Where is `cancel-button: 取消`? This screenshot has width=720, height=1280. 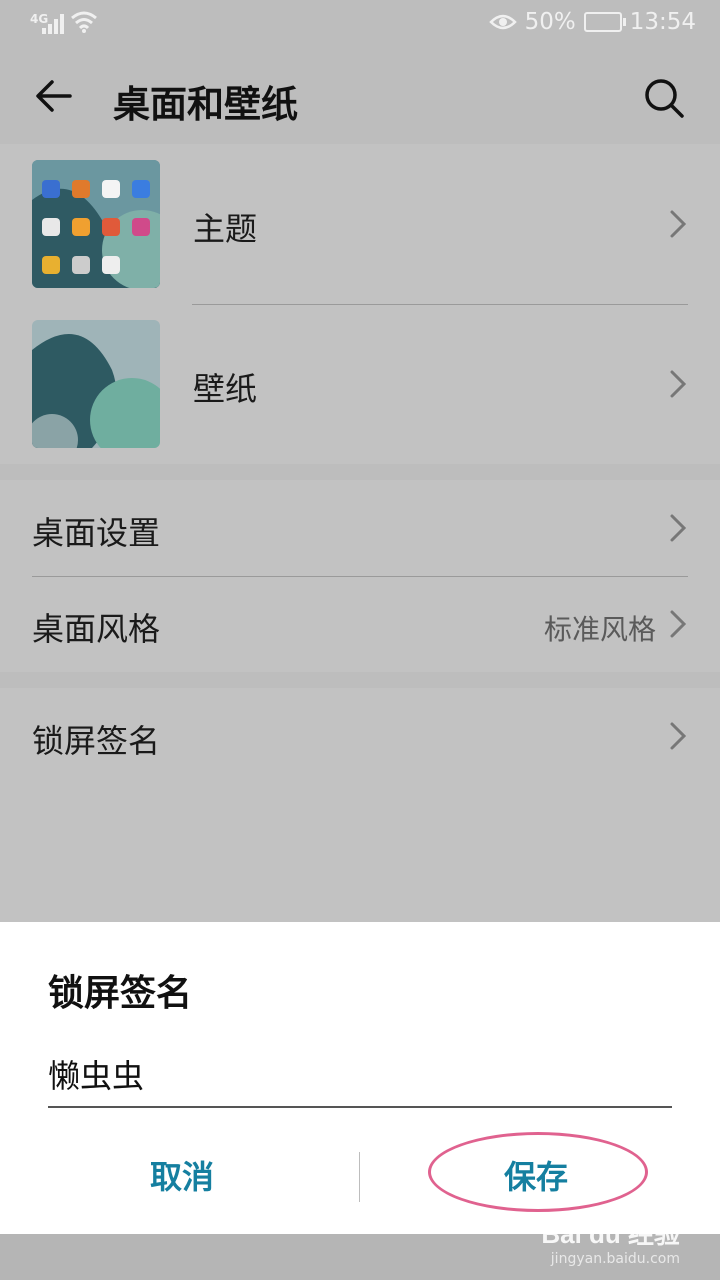
cancel-button: 取消 is located at coordinates (182, 1177).